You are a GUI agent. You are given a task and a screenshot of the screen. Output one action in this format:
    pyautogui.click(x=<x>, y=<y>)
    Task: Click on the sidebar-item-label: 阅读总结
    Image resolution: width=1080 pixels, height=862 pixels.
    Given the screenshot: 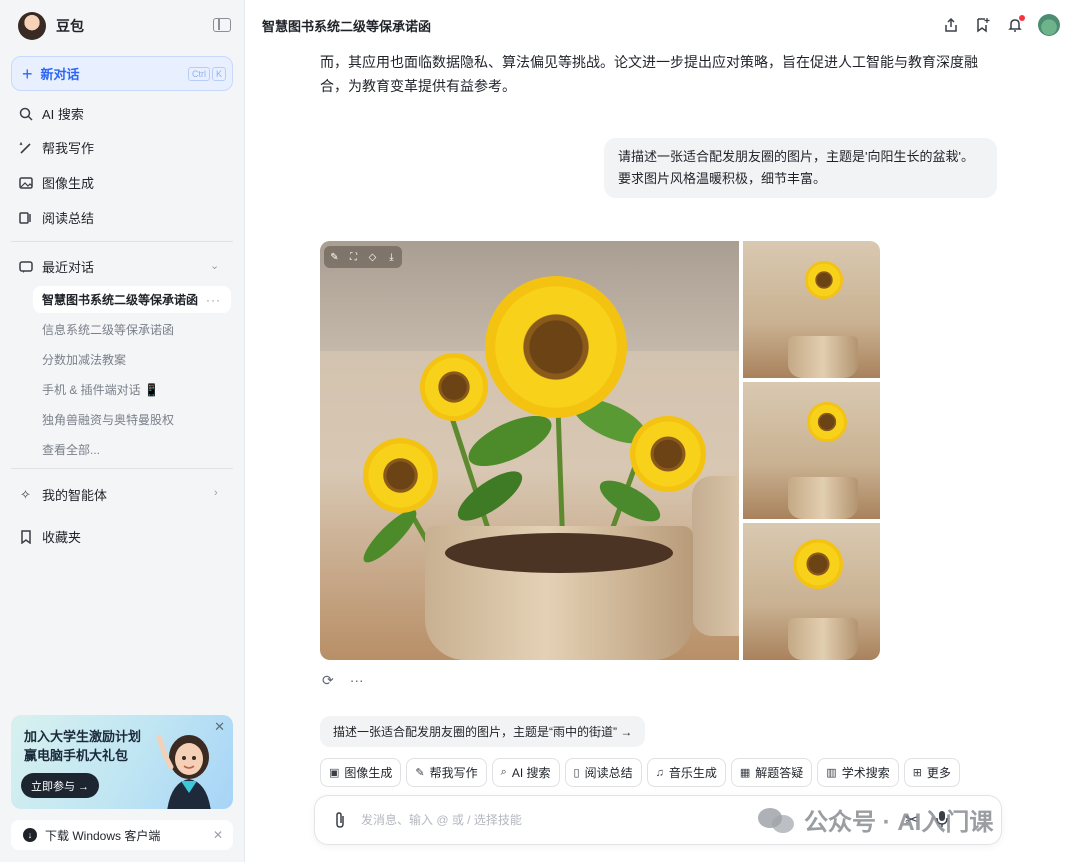 What is the action you would take?
    pyautogui.click(x=68, y=218)
    